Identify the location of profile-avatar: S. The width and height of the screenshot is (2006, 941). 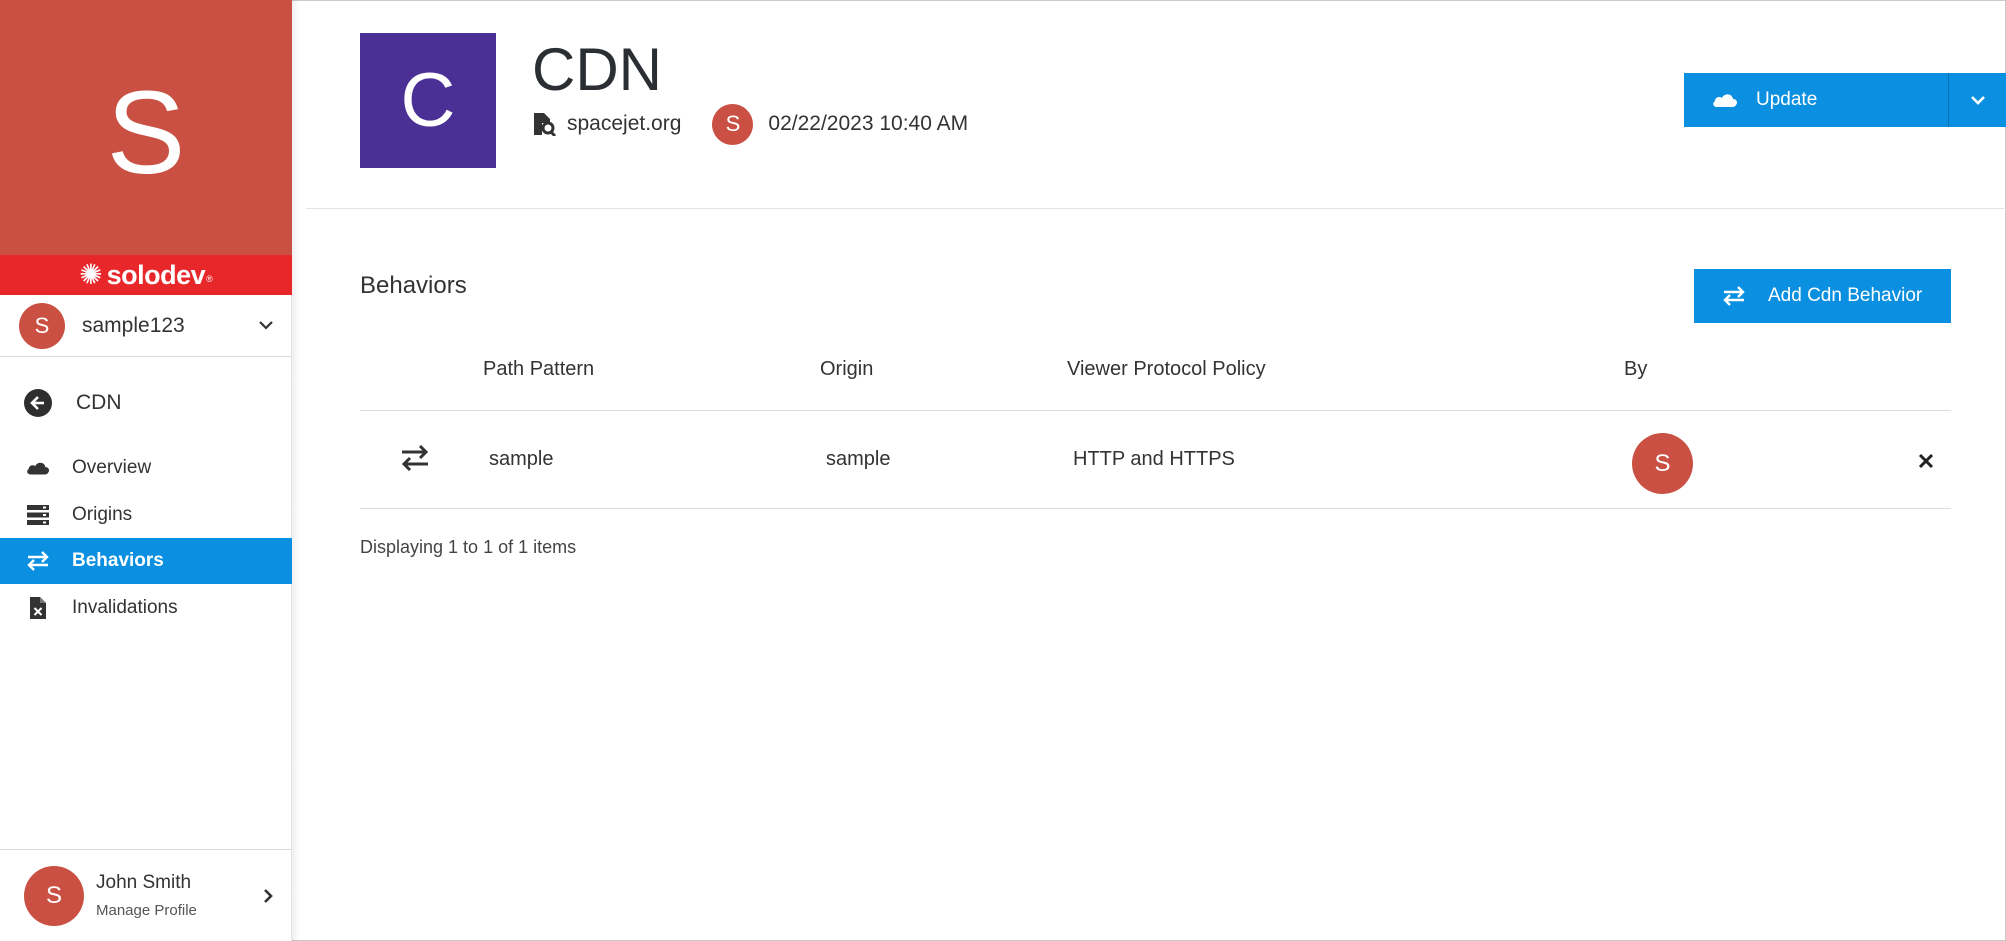
(54, 895).